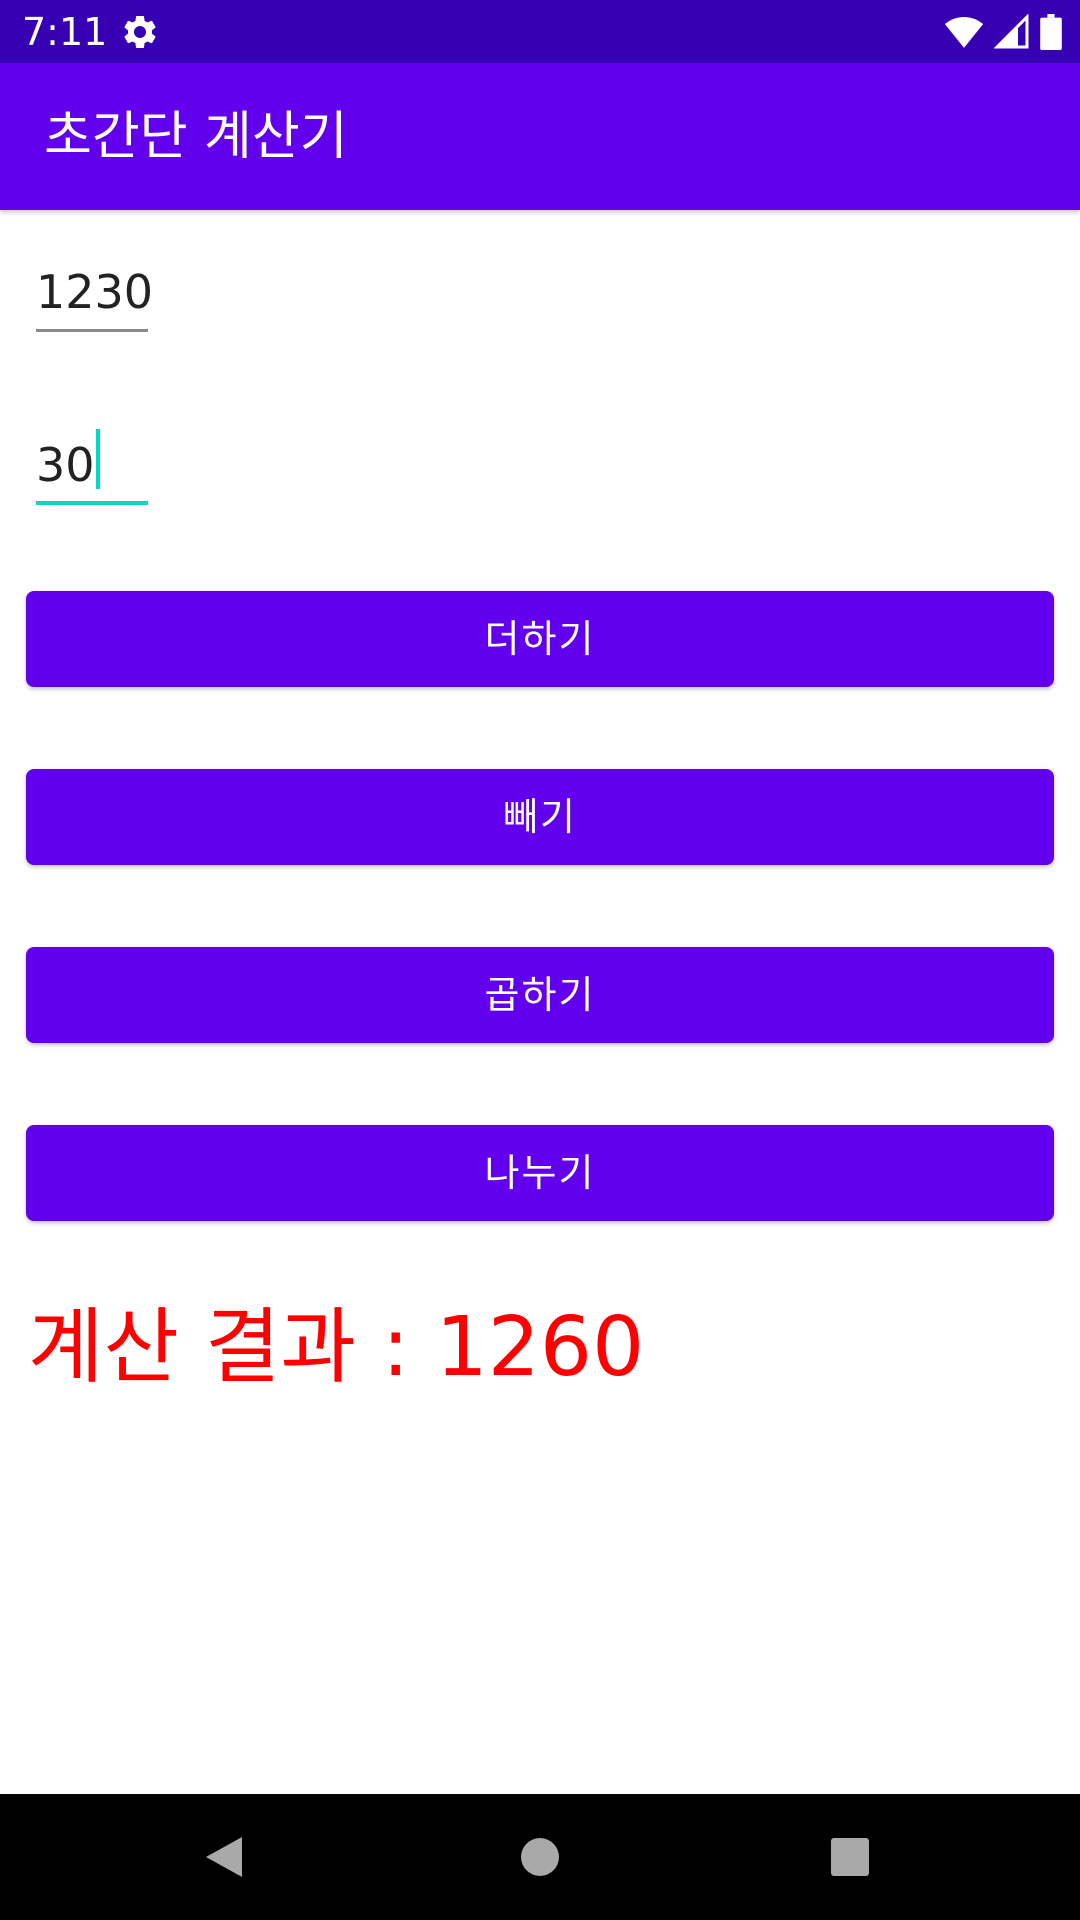 The width and height of the screenshot is (1080, 1920). I want to click on battery-icon, so click(1051, 32).